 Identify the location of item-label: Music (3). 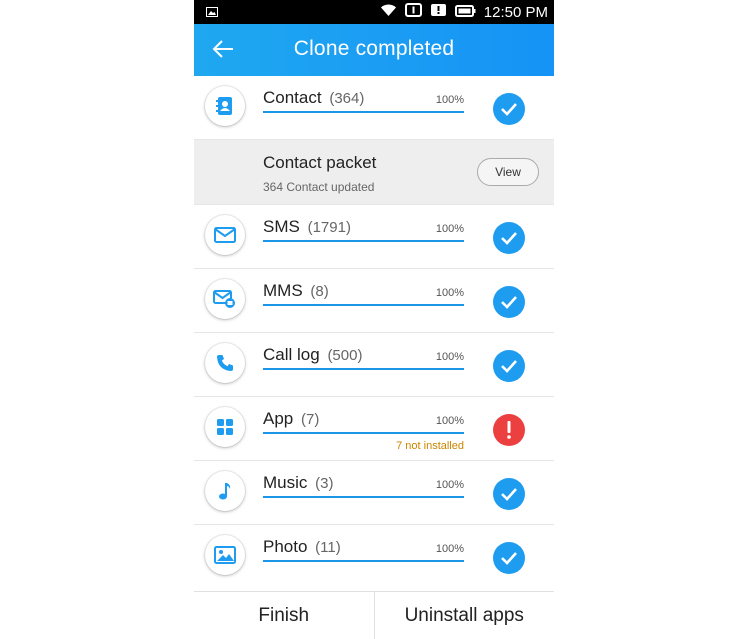
(298, 482).